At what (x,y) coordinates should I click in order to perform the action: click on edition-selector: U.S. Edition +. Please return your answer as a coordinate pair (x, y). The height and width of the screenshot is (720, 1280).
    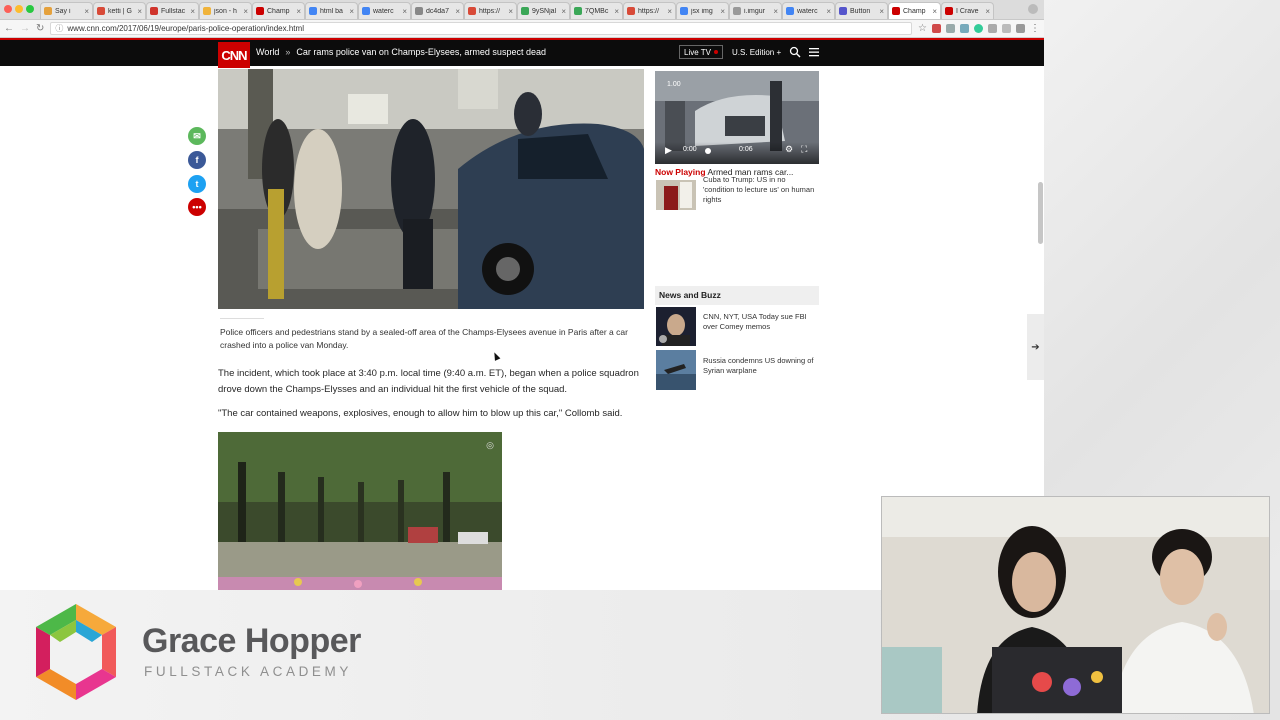
    Looking at the image, I should click on (756, 52).